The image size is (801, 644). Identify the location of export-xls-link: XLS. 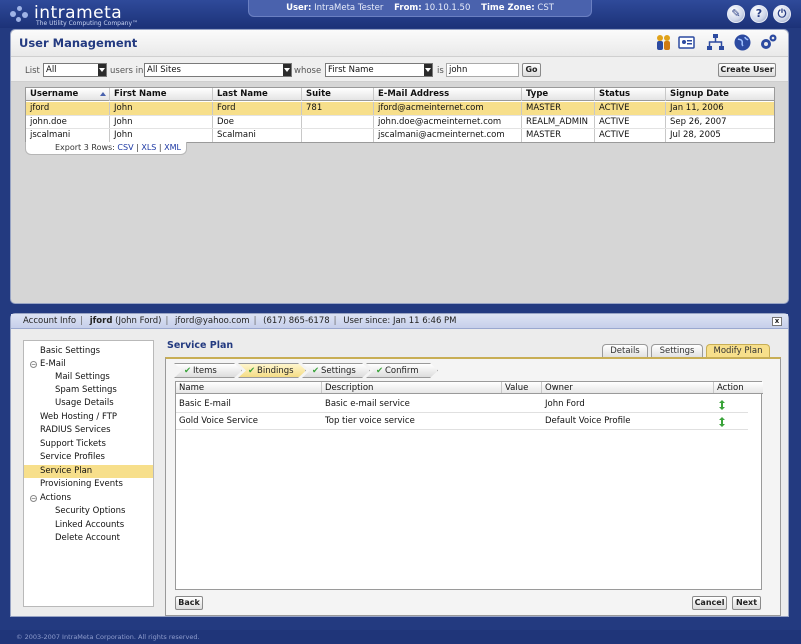
(148, 147).